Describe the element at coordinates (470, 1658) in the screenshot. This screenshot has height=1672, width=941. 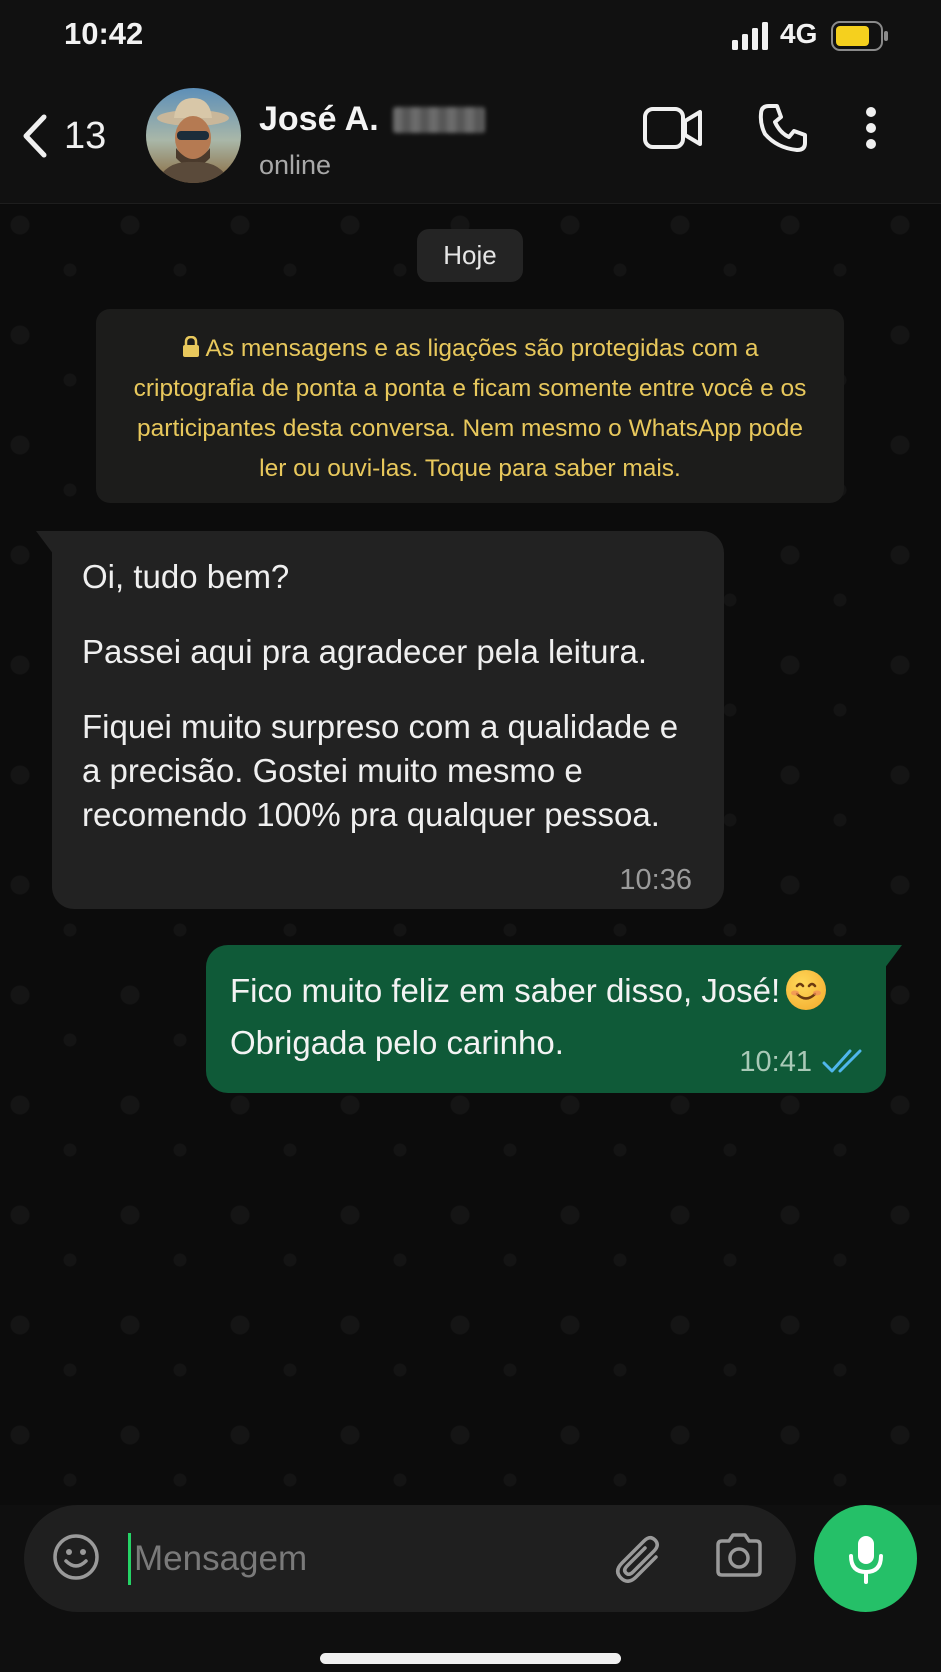
I see `home-indicator` at that location.